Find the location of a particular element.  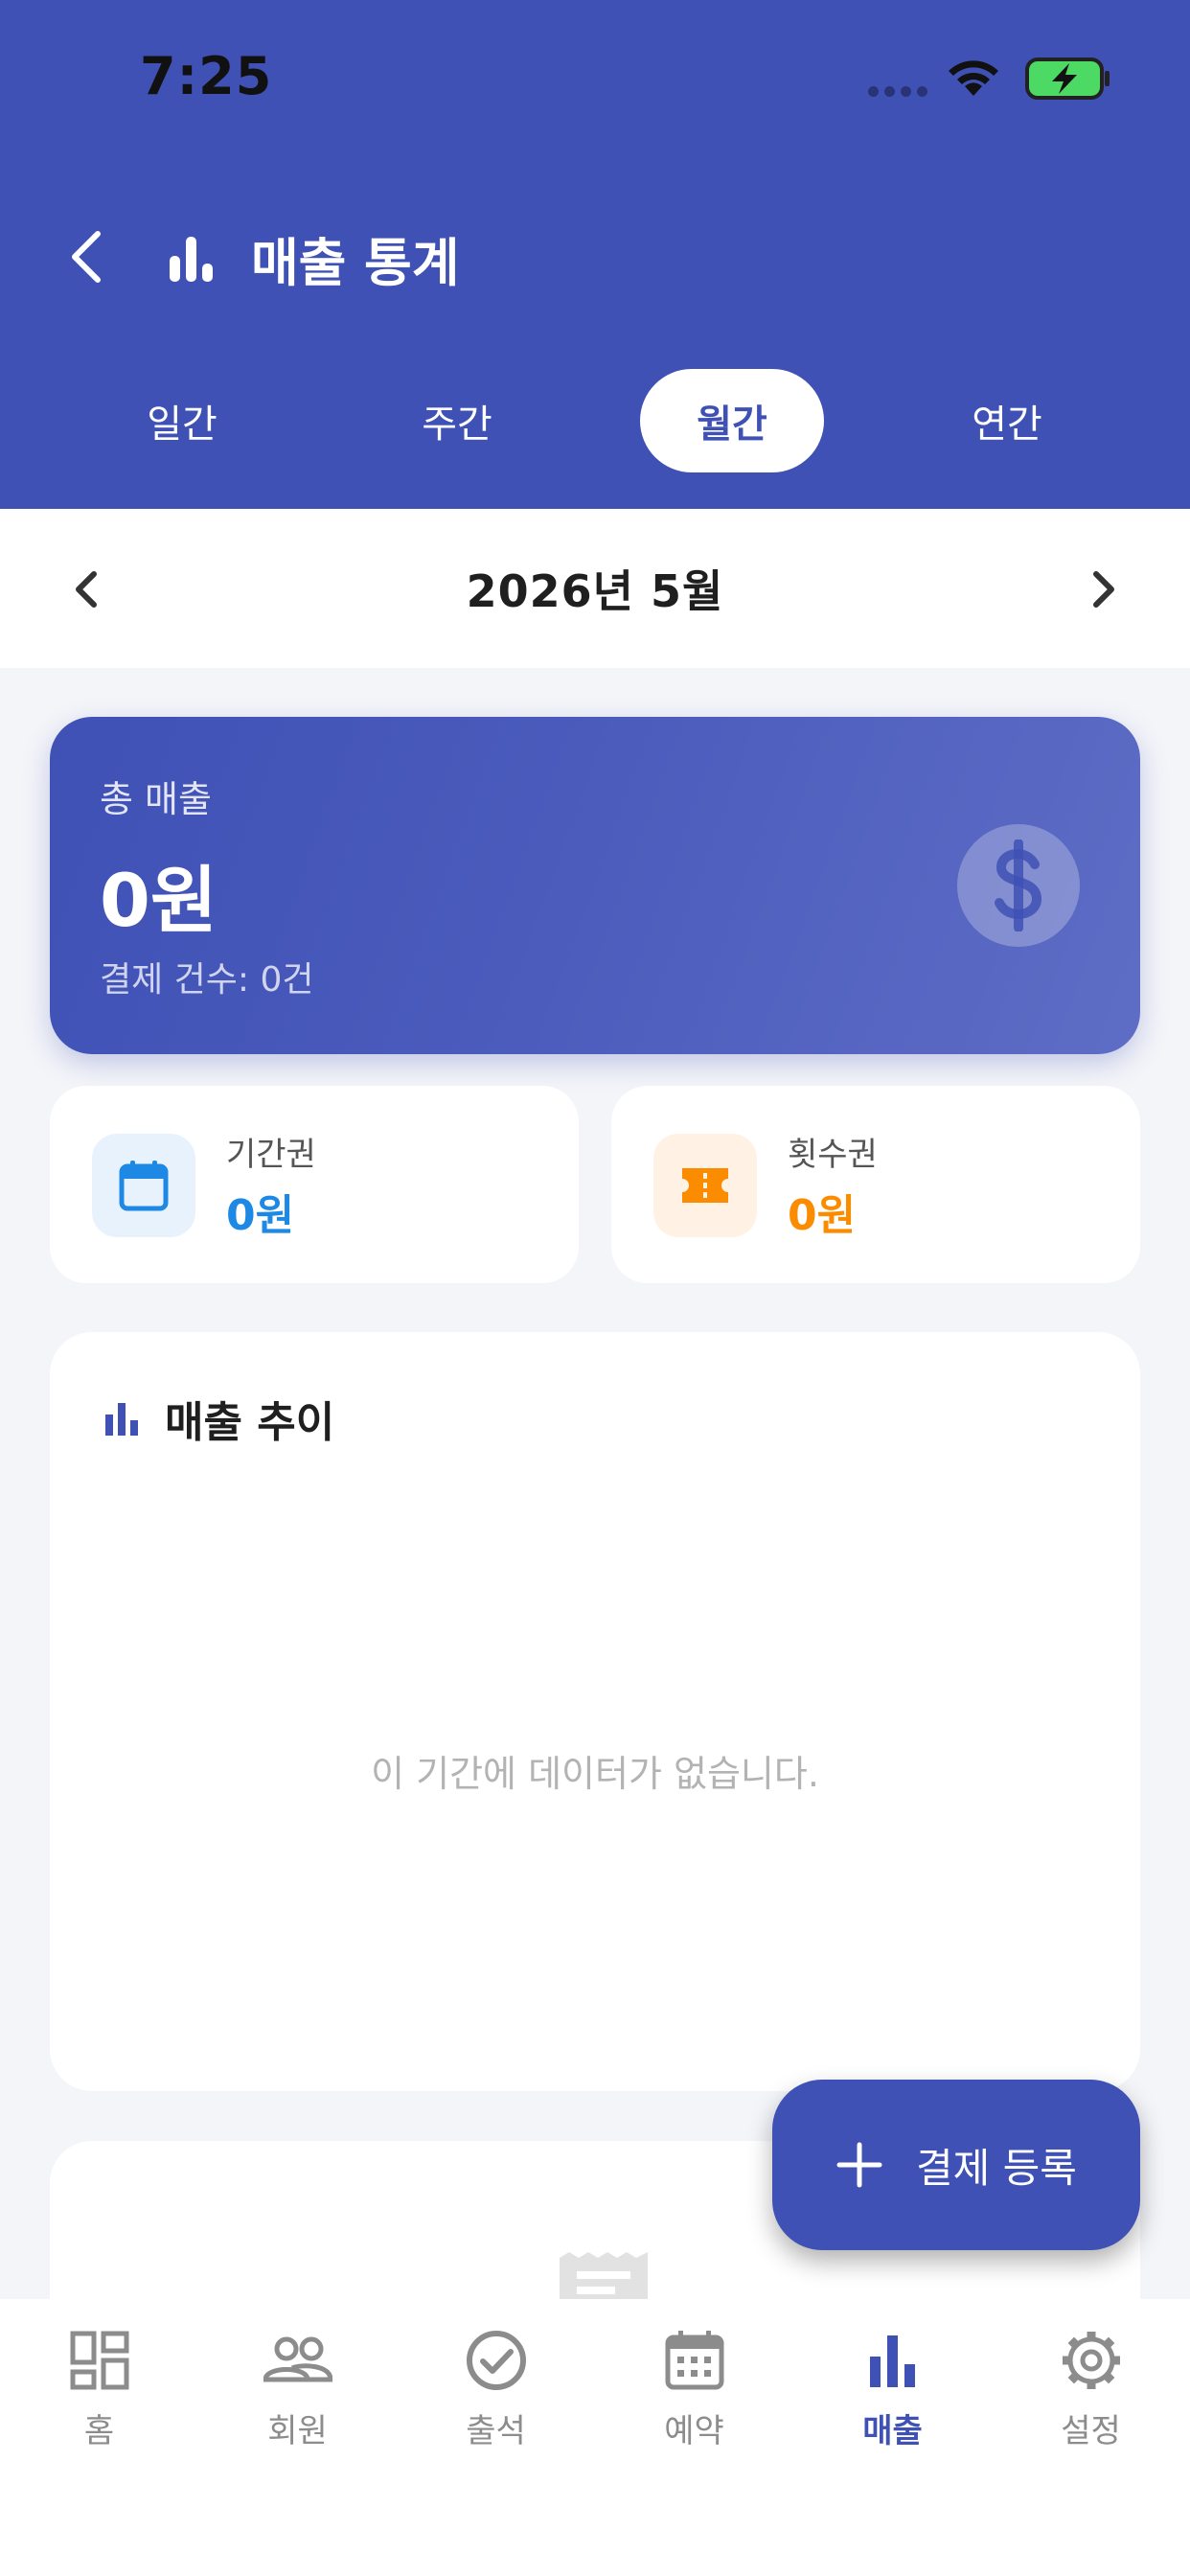

gear-icon is located at coordinates (1091, 2360).